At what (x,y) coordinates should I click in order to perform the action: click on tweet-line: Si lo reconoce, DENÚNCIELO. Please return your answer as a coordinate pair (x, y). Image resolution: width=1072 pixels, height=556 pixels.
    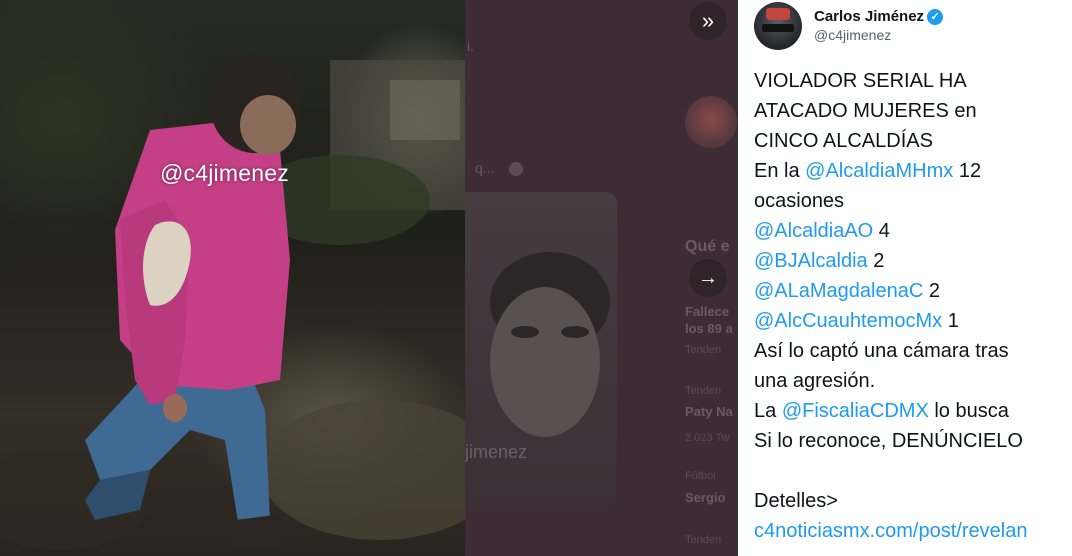
    Looking at the image, I should click on (913, 441).